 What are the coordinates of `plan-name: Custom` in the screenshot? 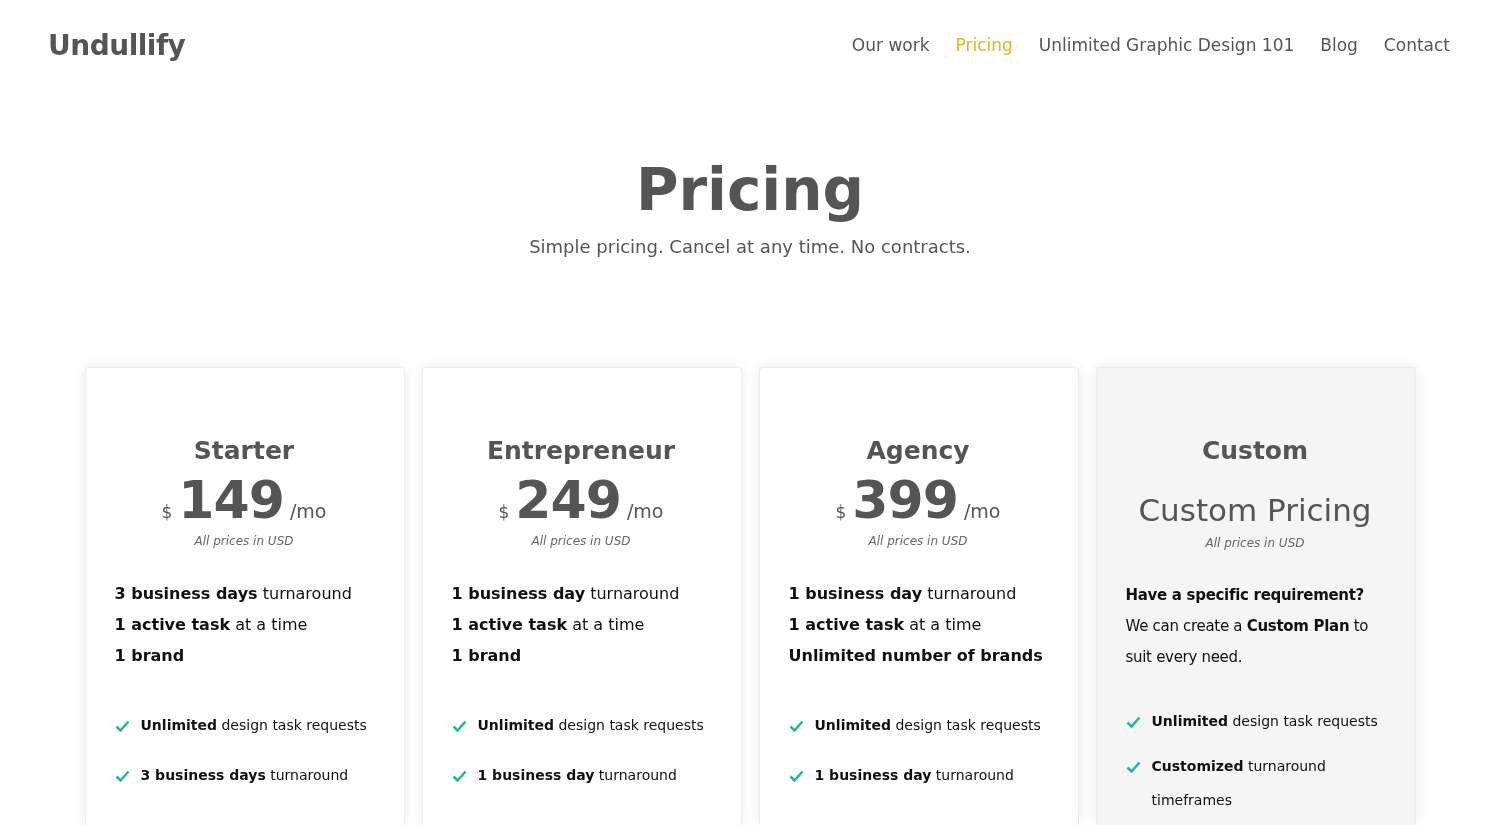 It's located at (1255, 451).